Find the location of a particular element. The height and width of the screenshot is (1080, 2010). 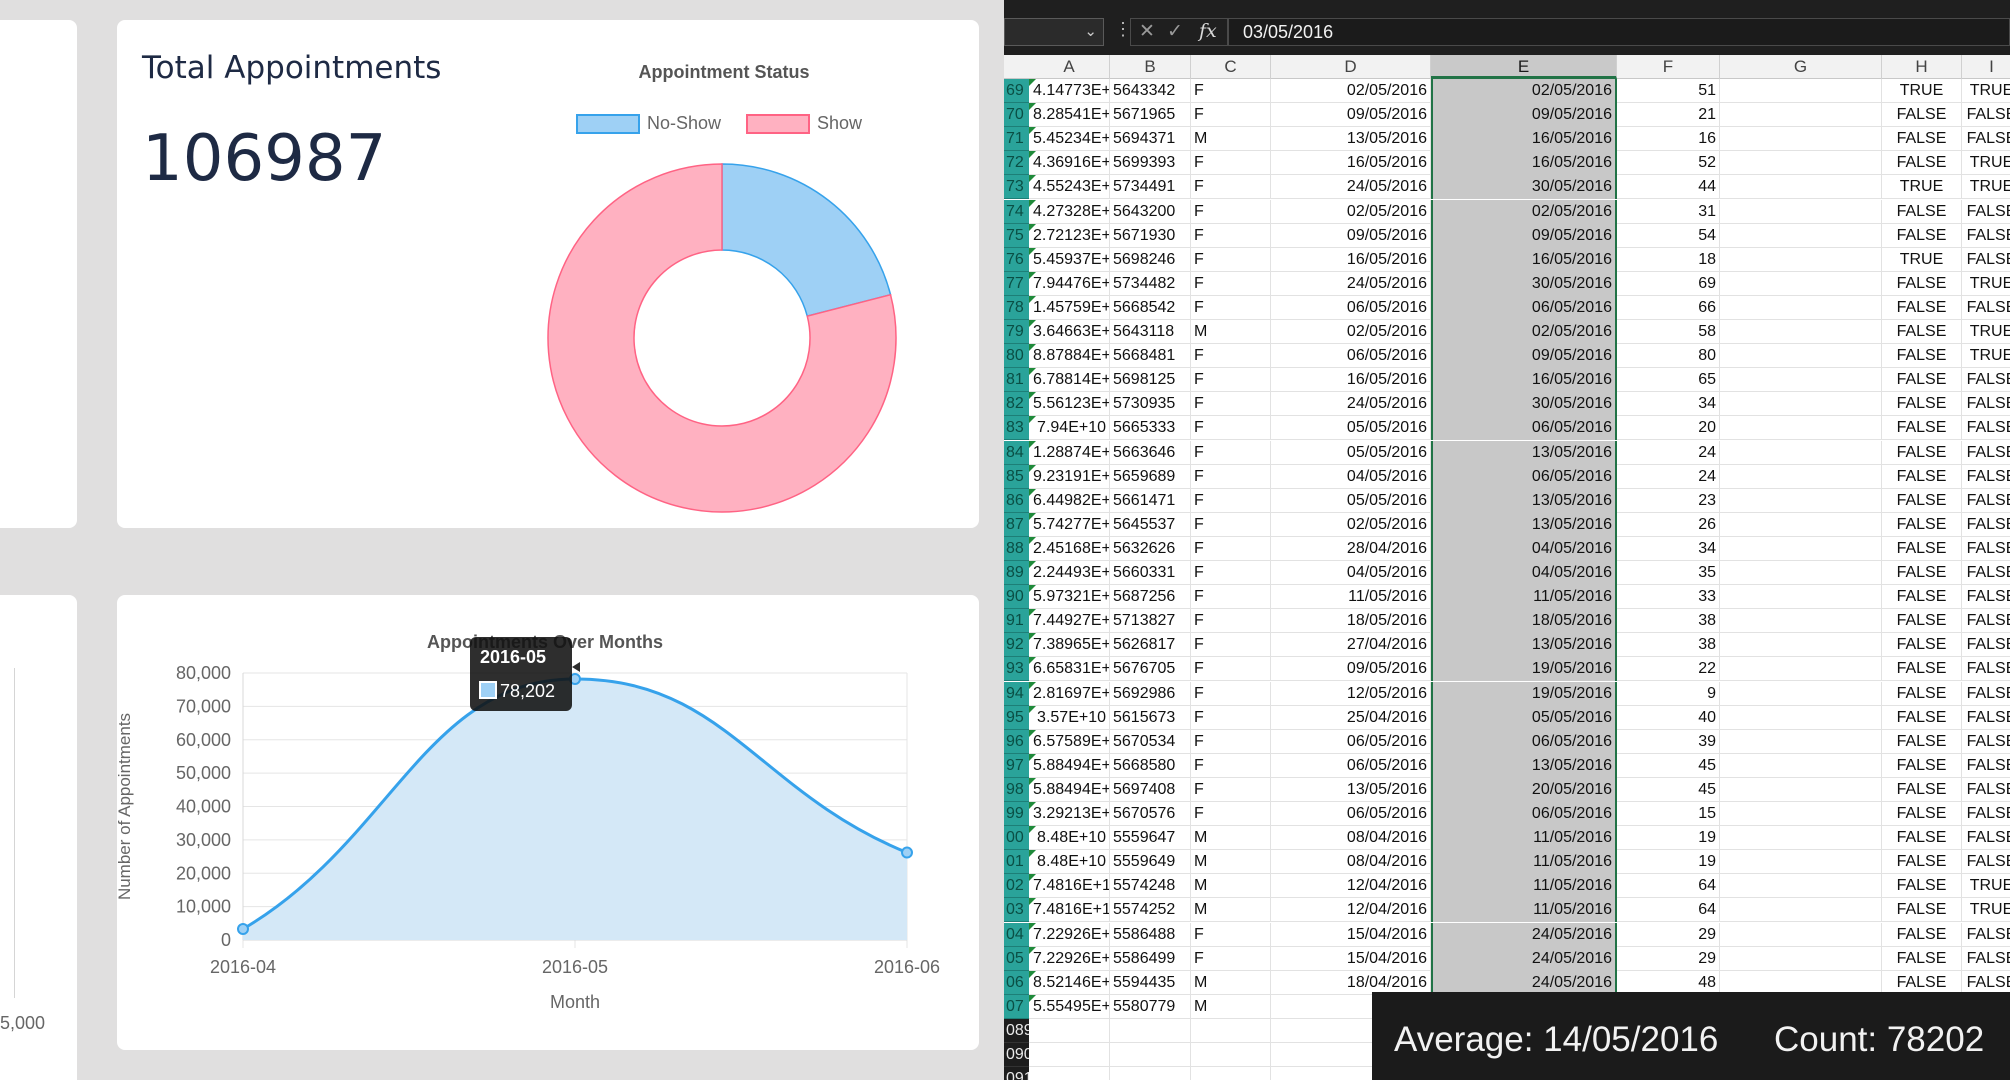

cell-f: 40 is located at coordinates (1668, 717).